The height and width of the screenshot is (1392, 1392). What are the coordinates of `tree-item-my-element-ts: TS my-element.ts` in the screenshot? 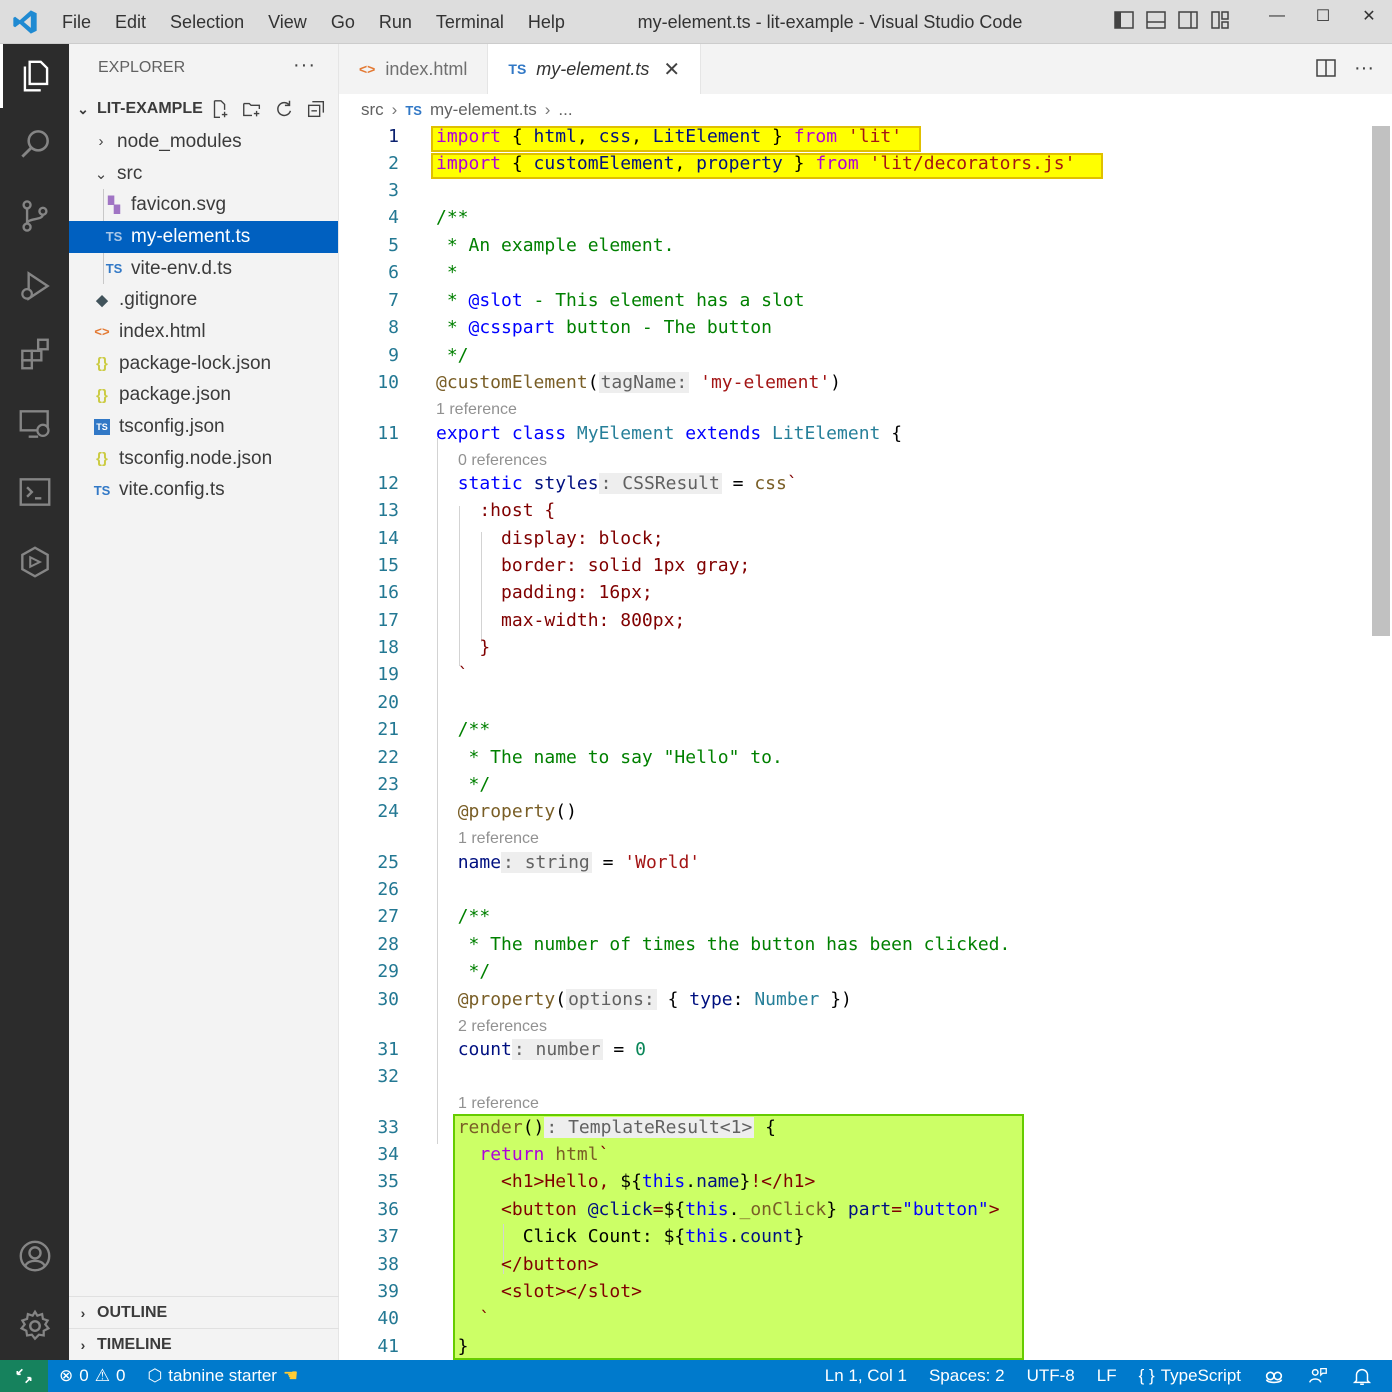 It's located at (203, 237).